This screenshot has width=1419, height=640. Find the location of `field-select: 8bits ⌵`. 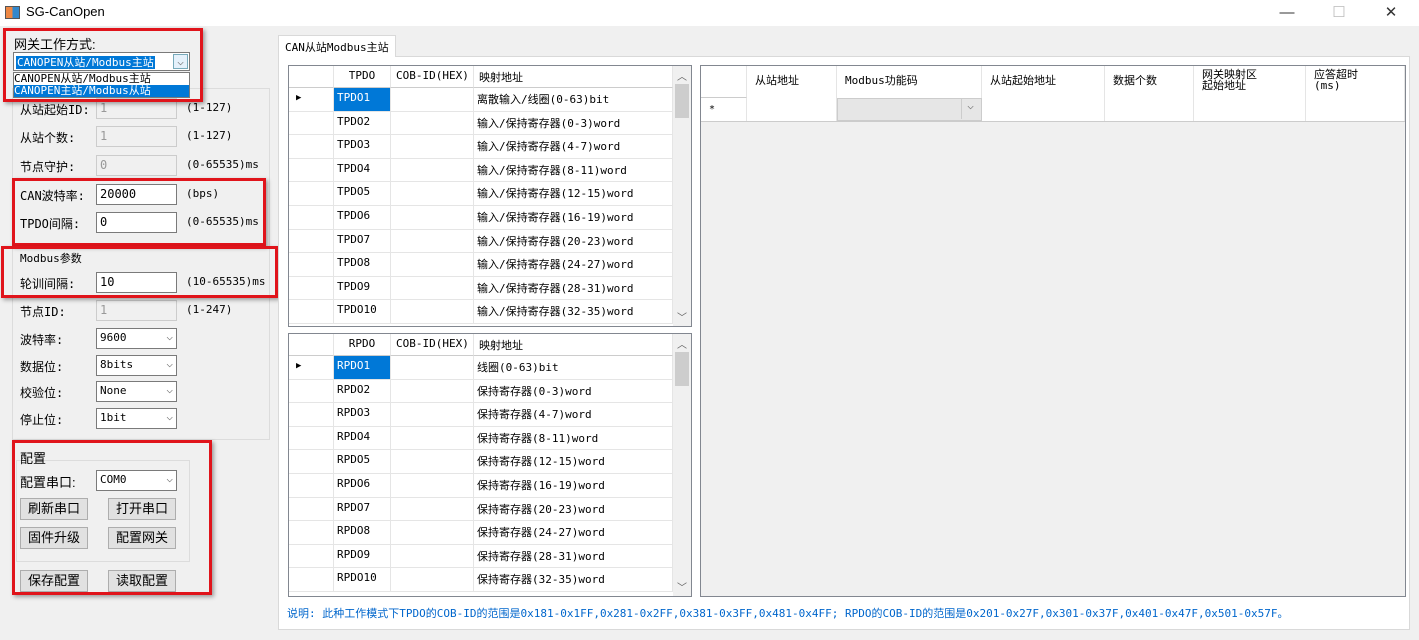

field-select: 8bits ⌵ is located at coordinates (136, 365).